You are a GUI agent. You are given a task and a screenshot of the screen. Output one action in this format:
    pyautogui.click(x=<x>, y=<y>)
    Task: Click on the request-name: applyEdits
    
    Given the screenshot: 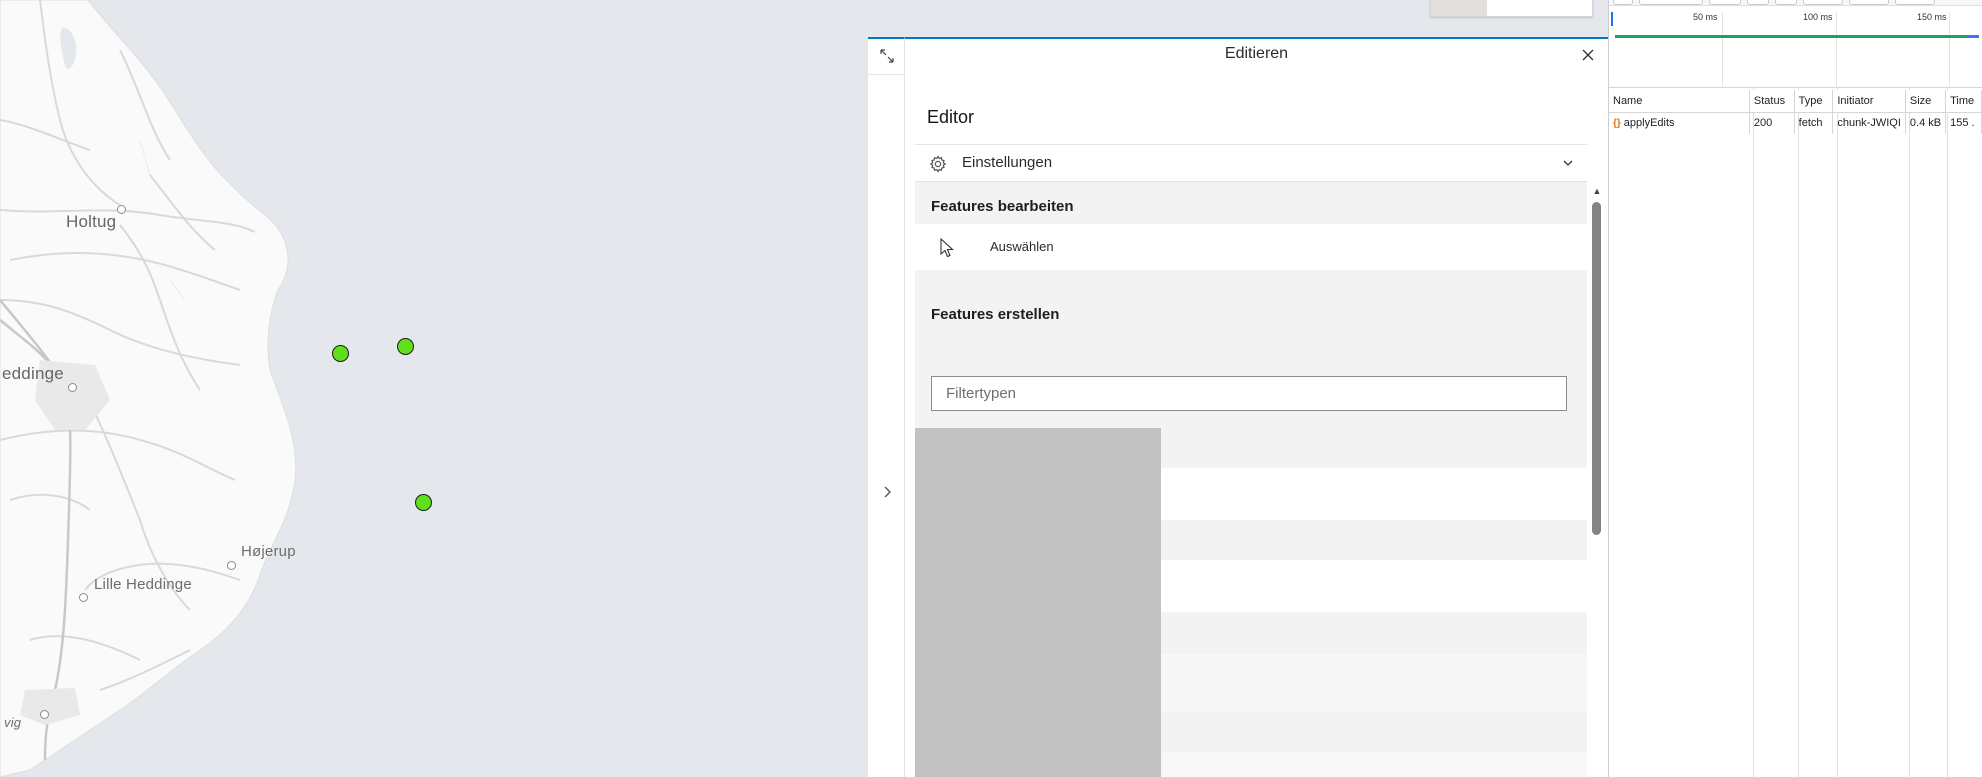 What is the action you would take?
    pyautogui.click(x=1649, y=123)
    